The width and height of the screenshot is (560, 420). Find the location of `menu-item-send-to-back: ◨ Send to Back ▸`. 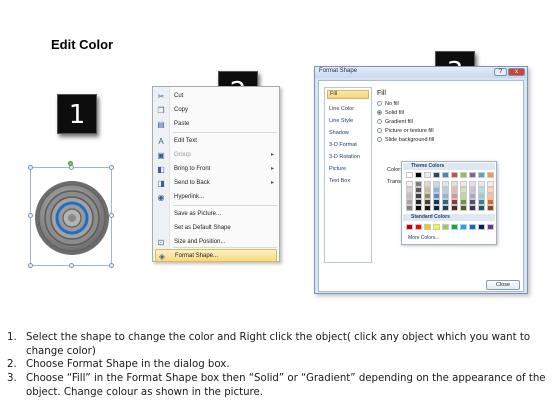

menu-item-send-to-back: ◨ Send to Back ▸ is located at coordinates (216, 183).